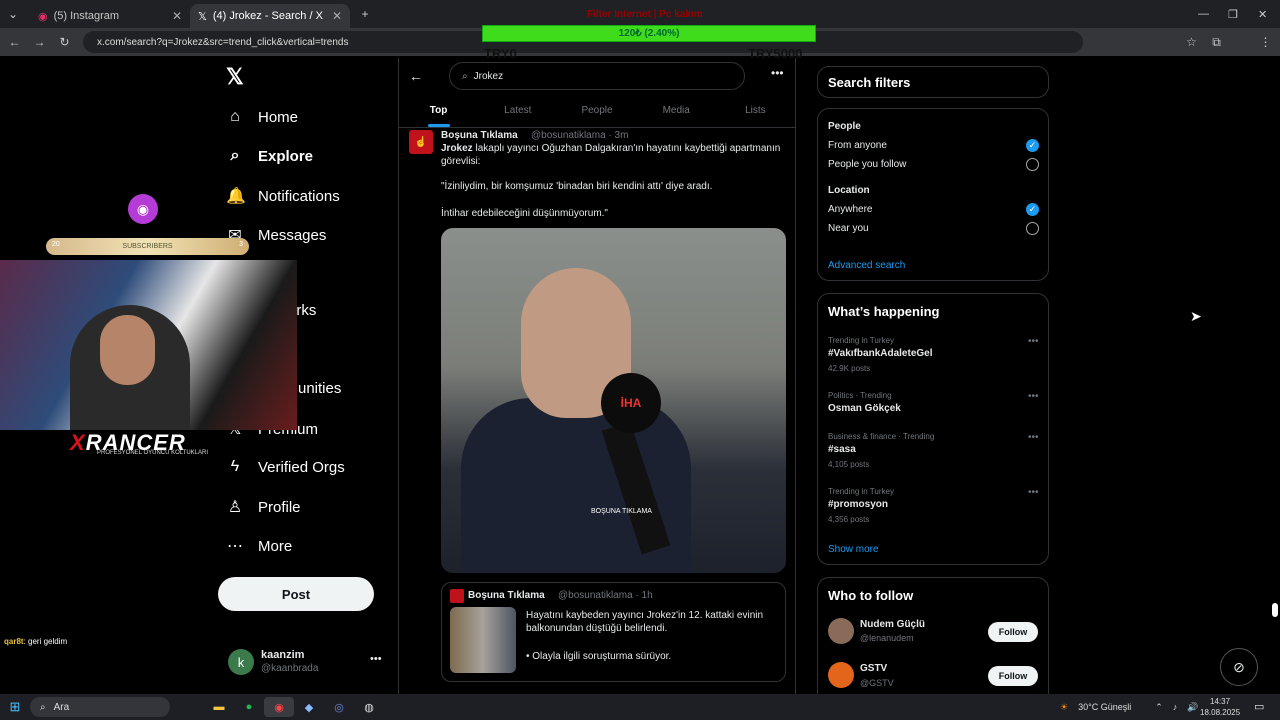 The width and height of the screenshot is (1280, 720). Describe the element at coordinates (488, 76) in the screenshot. I see `search-value: Jrokez` at that location.